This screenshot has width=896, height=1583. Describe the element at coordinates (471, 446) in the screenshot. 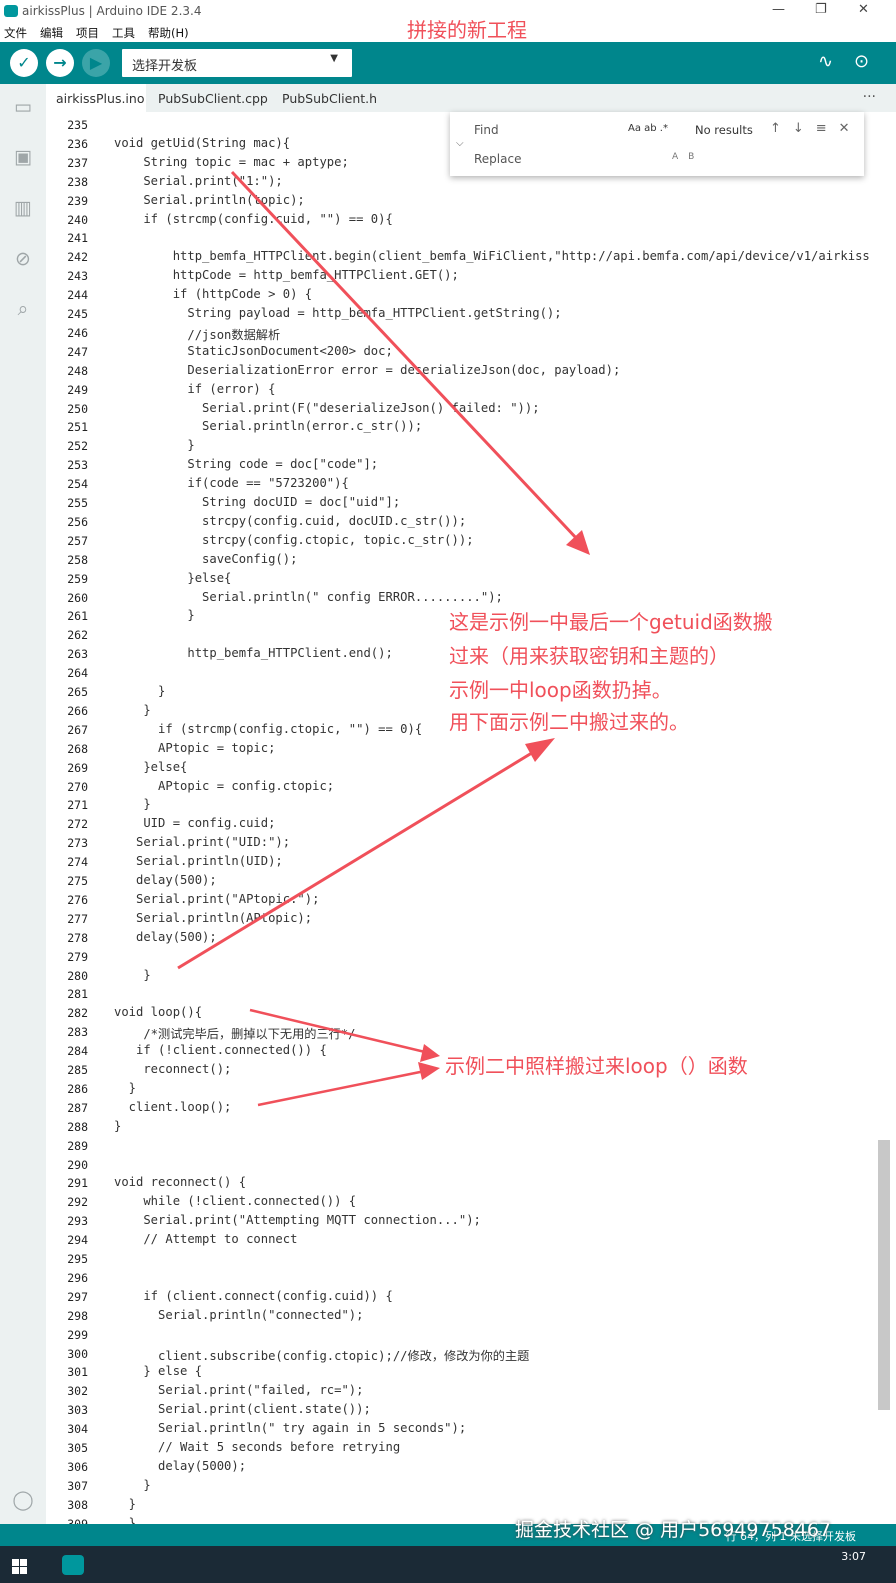

I see `code-line: 252 }` at that location.